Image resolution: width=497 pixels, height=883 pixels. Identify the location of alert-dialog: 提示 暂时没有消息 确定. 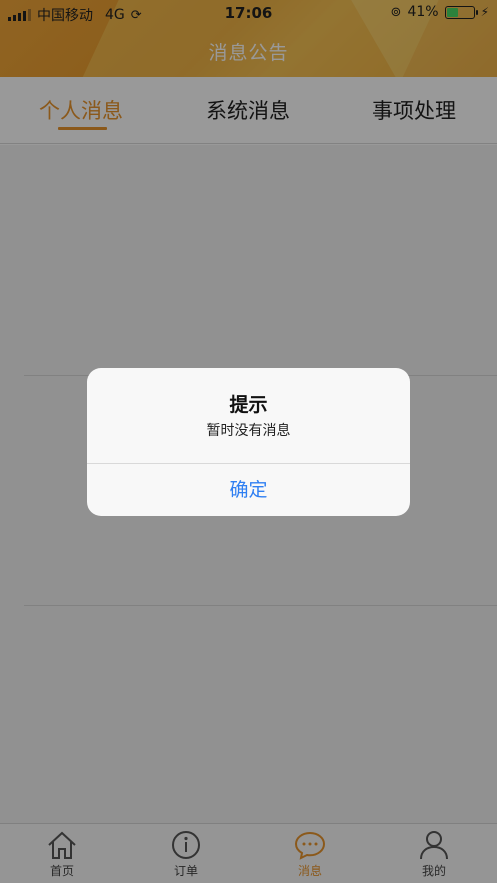
(248, 442).